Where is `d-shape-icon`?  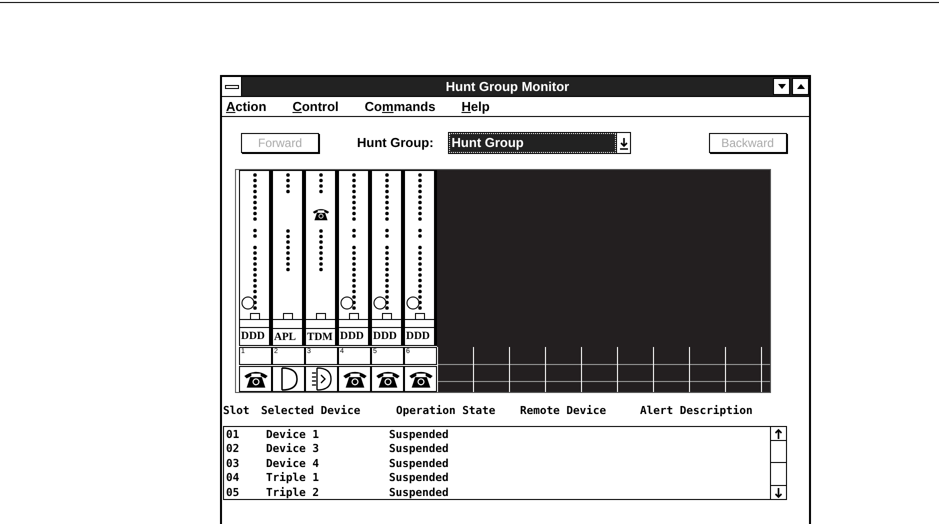
d-shape-icon is located at coordinates (288, 379).